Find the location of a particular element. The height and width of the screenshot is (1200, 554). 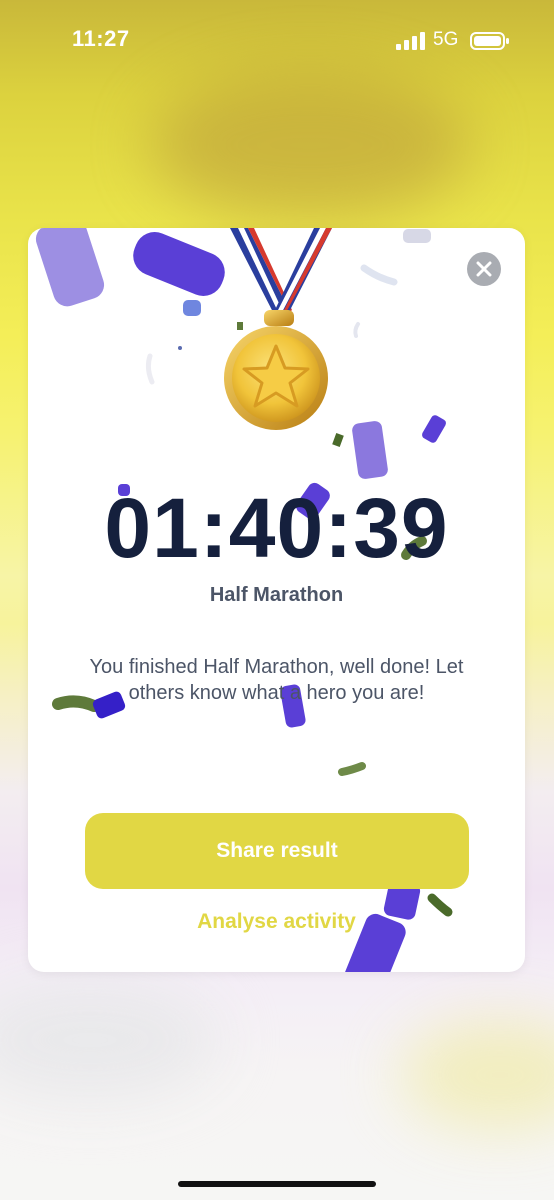

share-result-button: Share result is located at coordinates (277, 851).